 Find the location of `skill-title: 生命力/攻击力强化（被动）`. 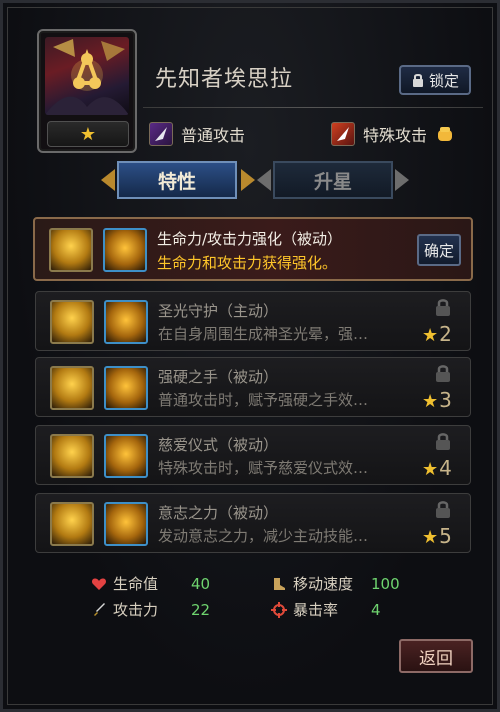

skill-title: 生命力/攻击力强化（被动） is located at coordinates (250, 239).